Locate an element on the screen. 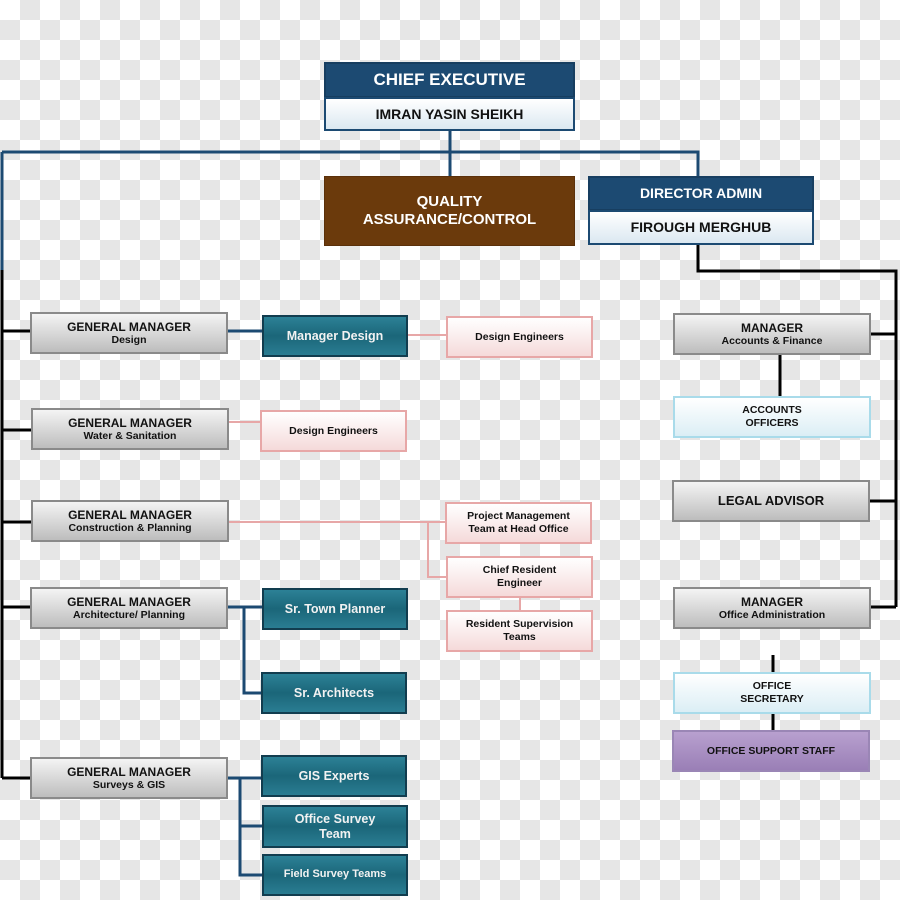 Image resolution: width=900 pixels, height=900 pixels. sr-town-planner: Sr. Town Planner is located at coordinates (335, 609).